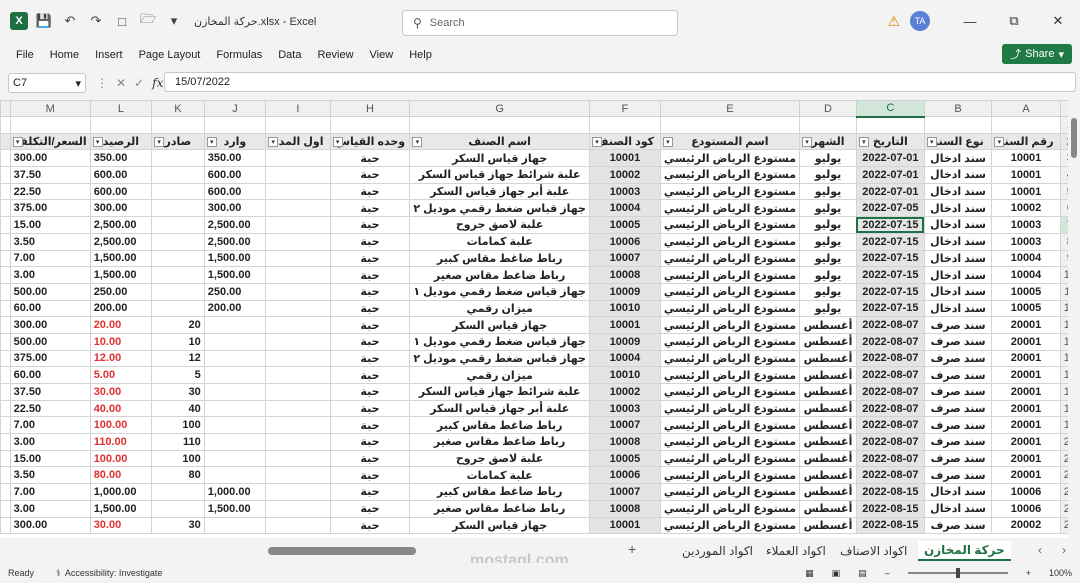 This screenshot has width=1080, height=583. What do you see at coordinates (342, 551) in the screenshot?
I see `horizontal-scroll-thumb` at bounding box center [342, 551].